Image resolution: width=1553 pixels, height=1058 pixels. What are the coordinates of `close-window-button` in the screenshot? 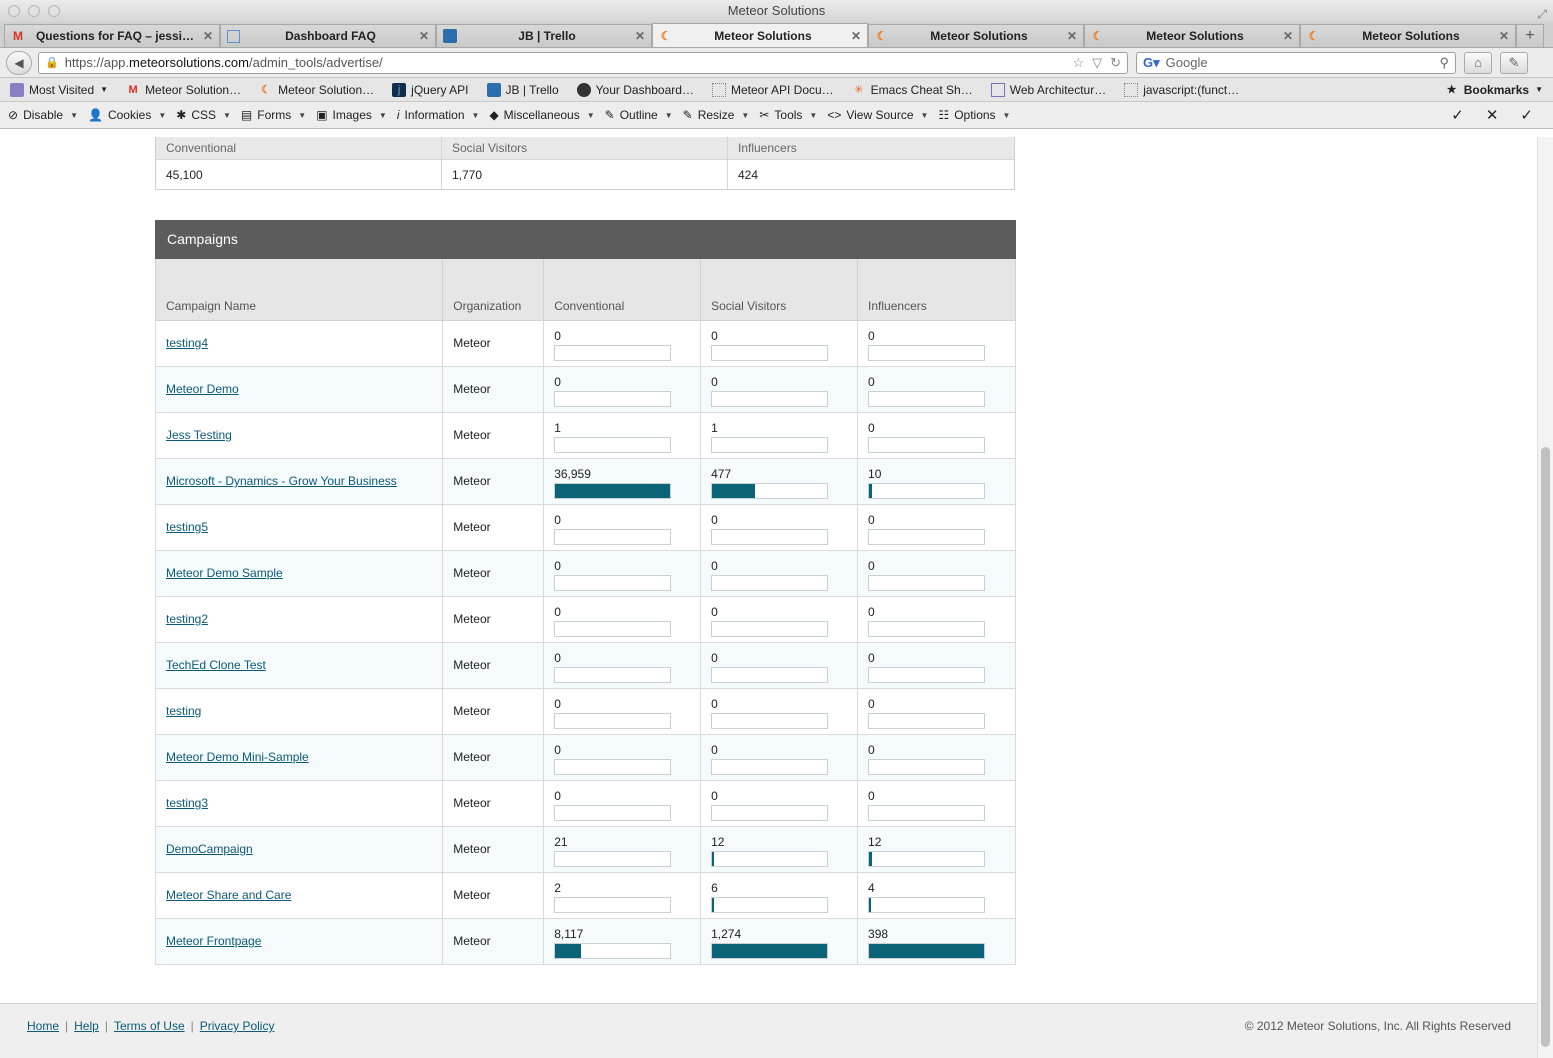 It's located at (14, 11).